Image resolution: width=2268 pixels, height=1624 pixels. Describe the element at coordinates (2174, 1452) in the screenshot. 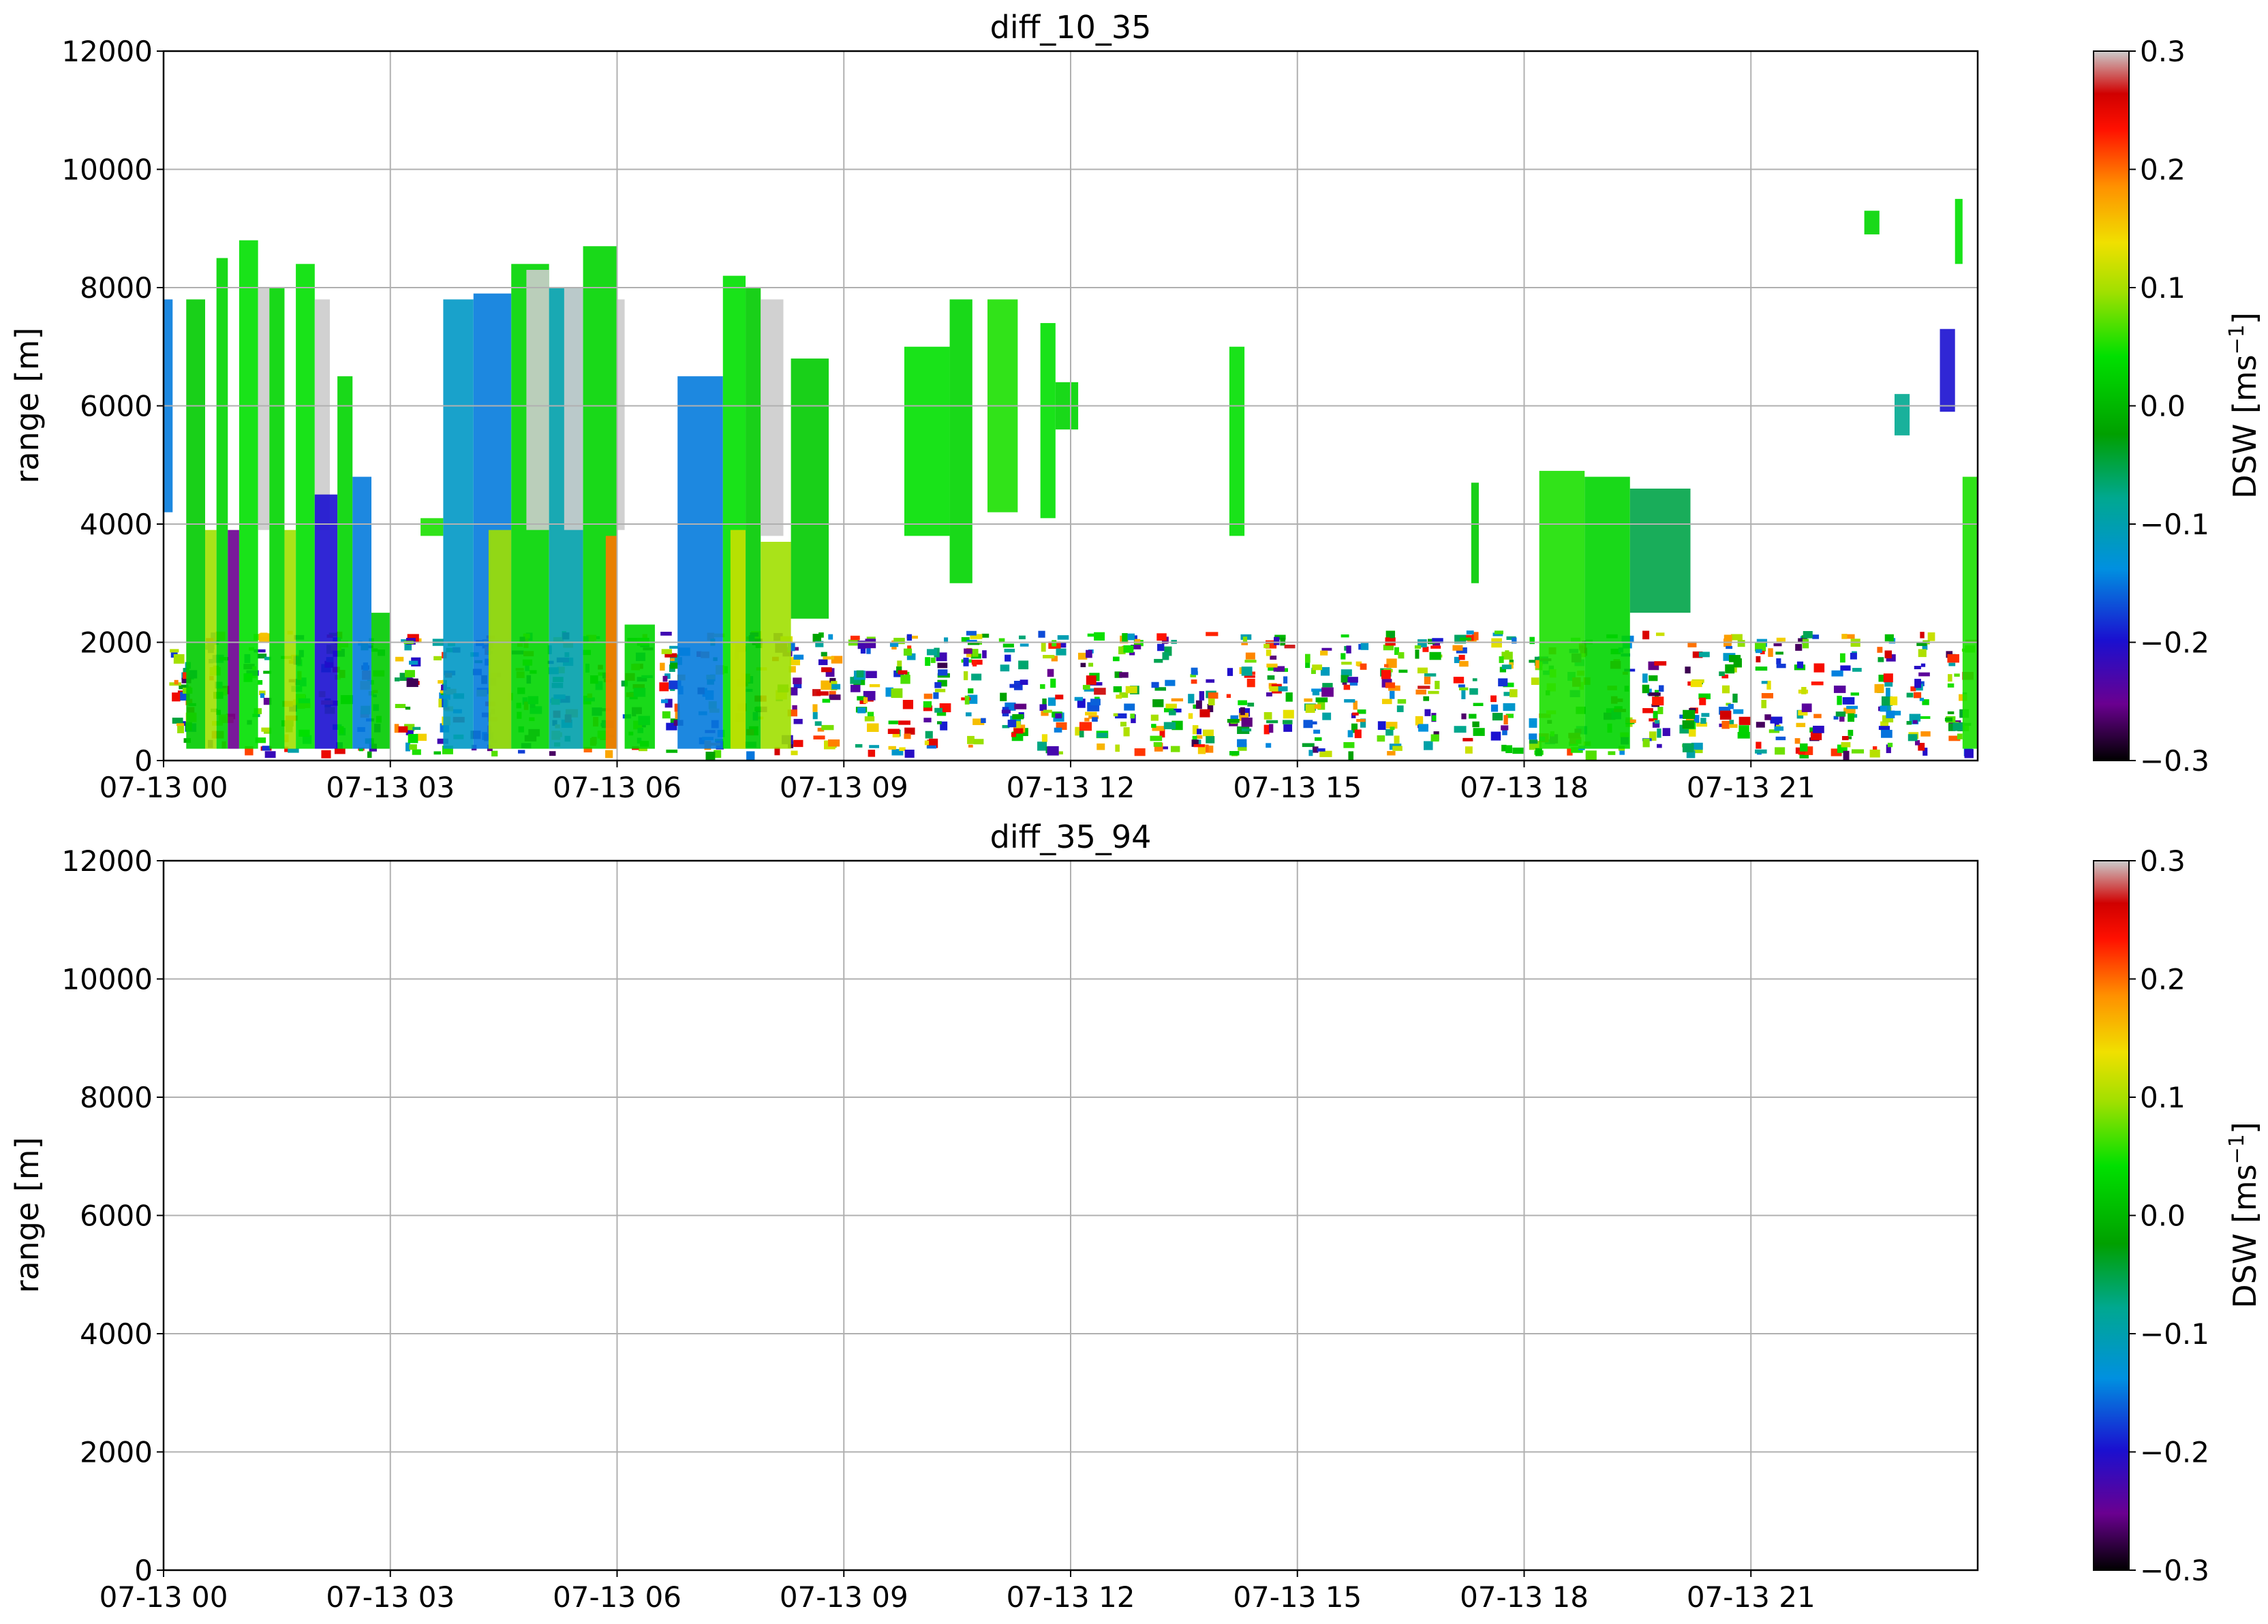

I see `colorbar-tick-label: −0.2` at that location.